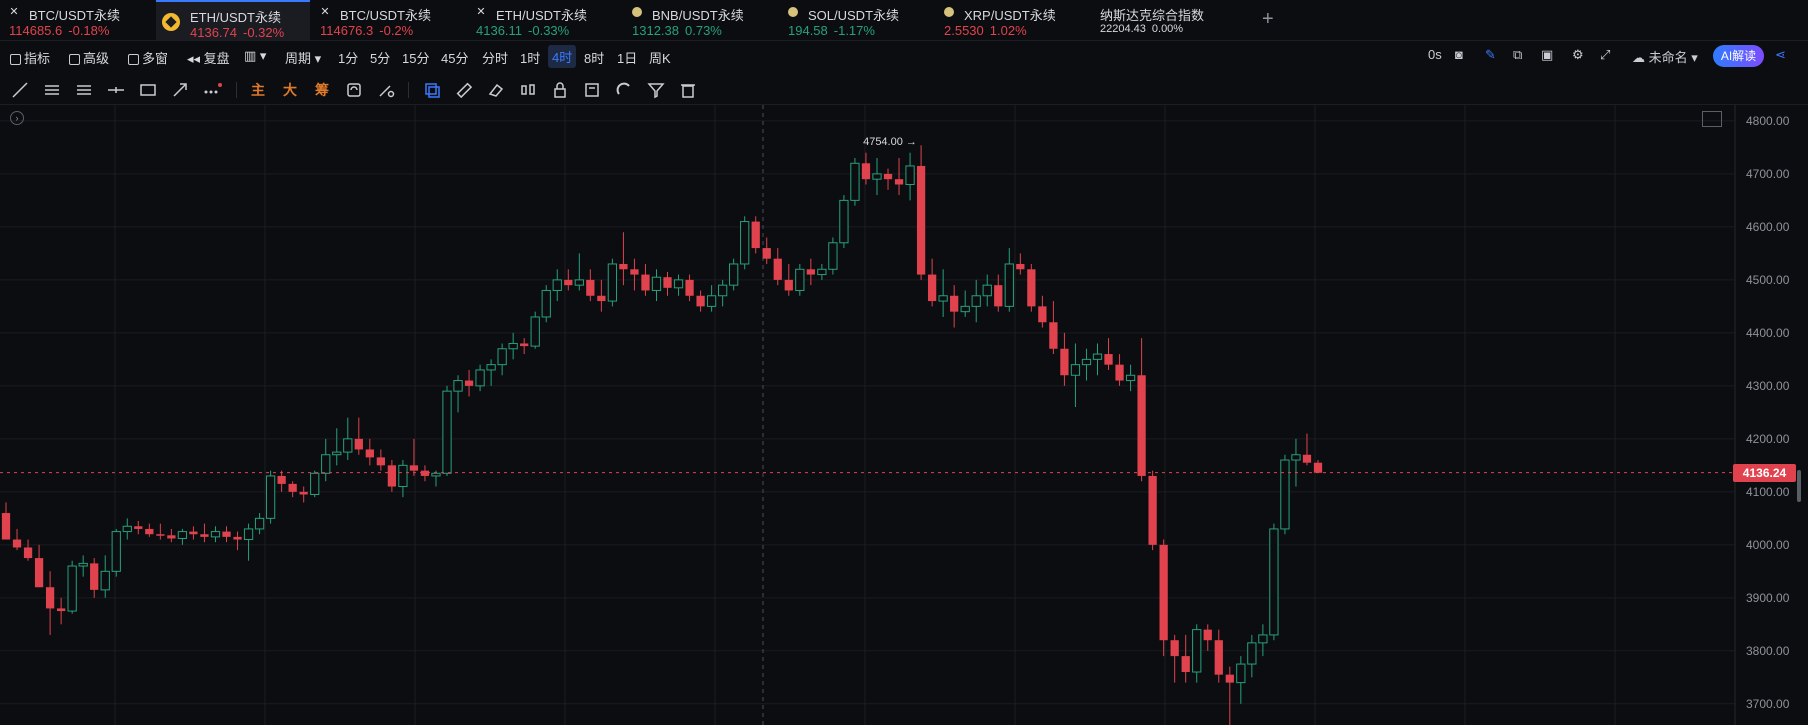 This screenshot has width=1808, height=725. What do you see at coordinates (255, 56) in the screenshot?
I see `chart-type-button: ▥ ▾` at bounding box center [255, 56].